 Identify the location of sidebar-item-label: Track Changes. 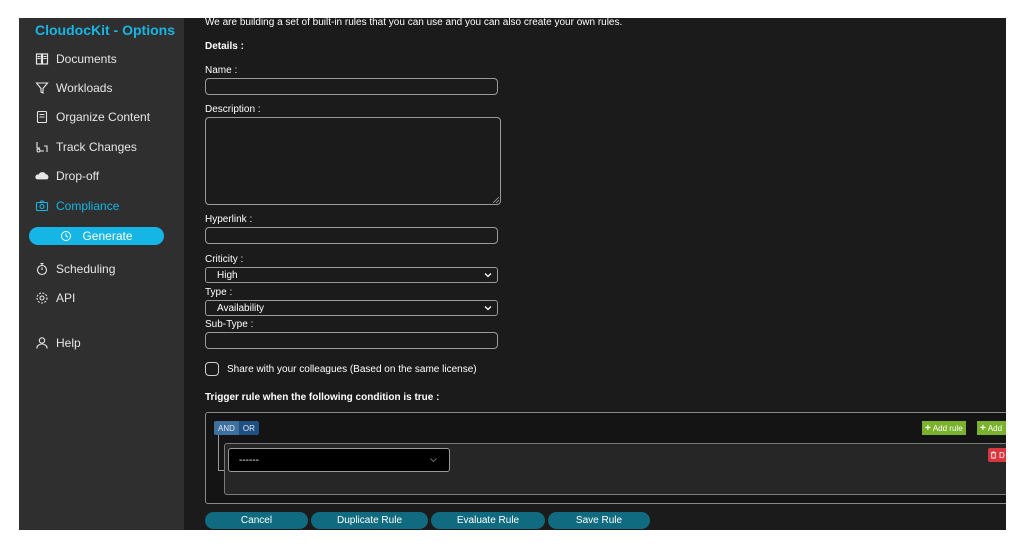
(96, 147).